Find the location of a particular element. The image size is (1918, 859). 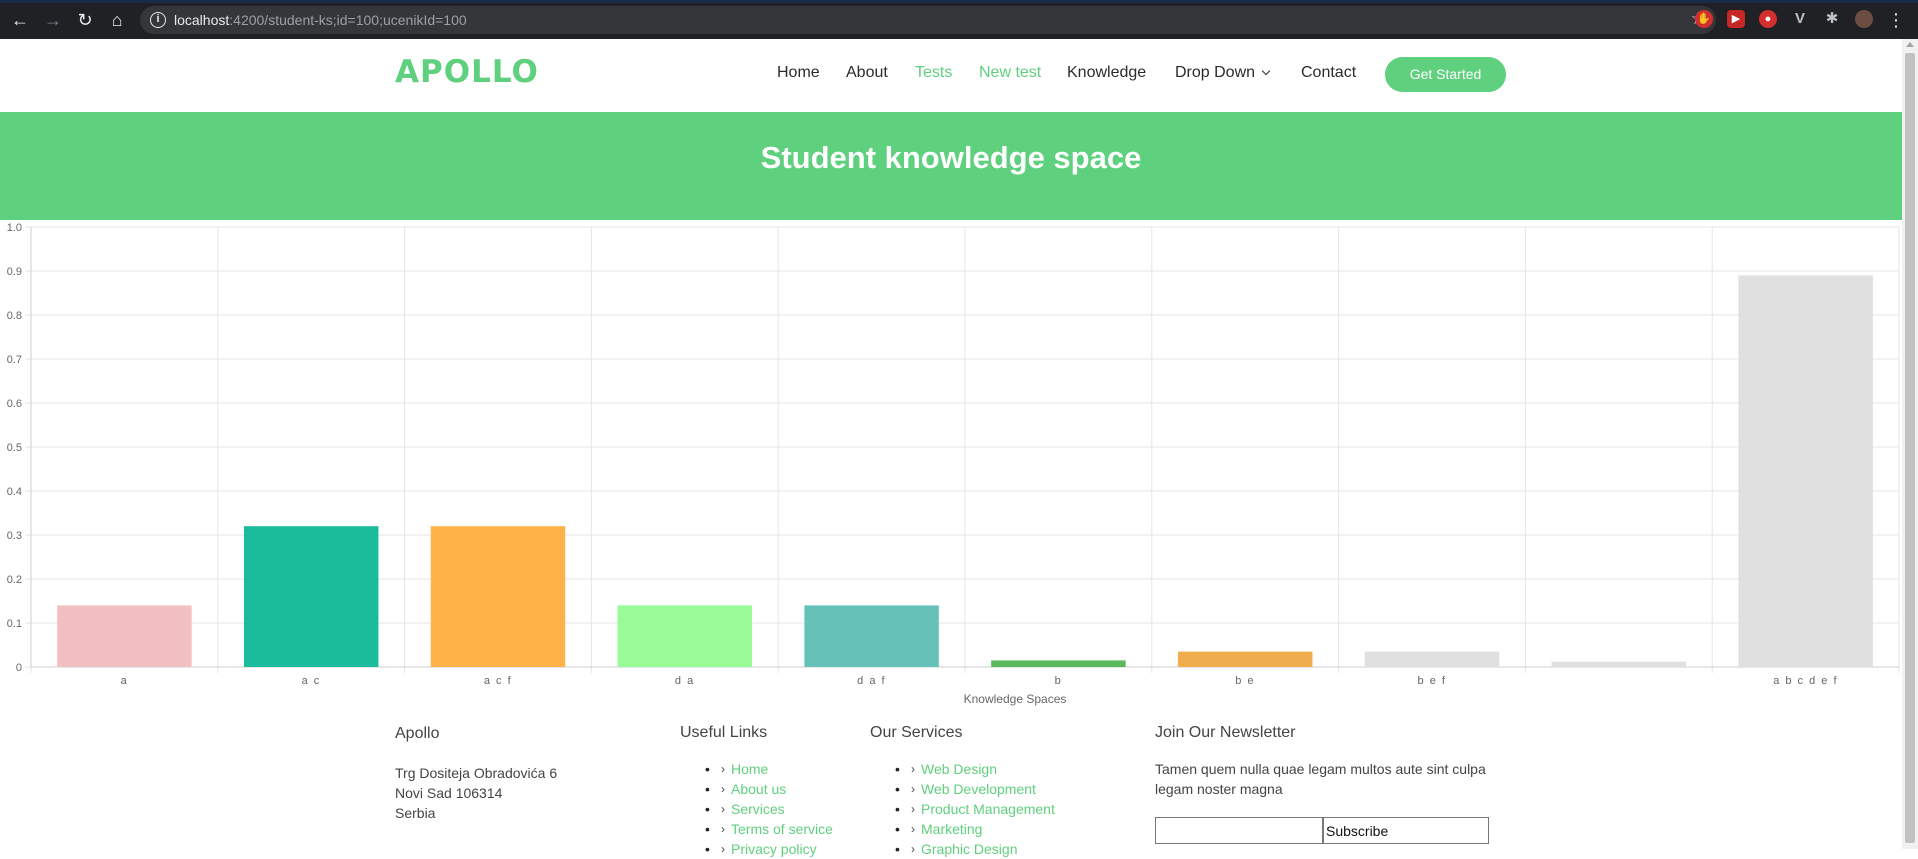

back-icon: ← is located at coordinates (20, 20).